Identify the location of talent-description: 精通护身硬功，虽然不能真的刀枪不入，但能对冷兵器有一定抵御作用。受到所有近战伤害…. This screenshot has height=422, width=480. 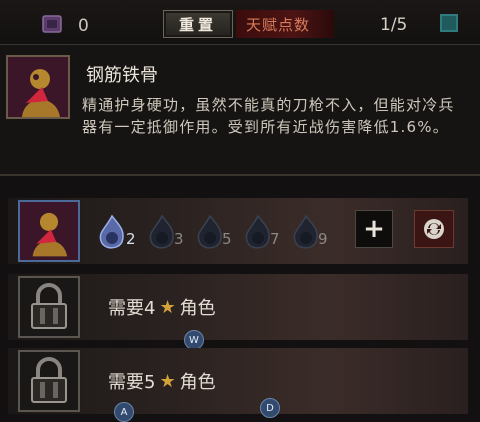
(268, 116).